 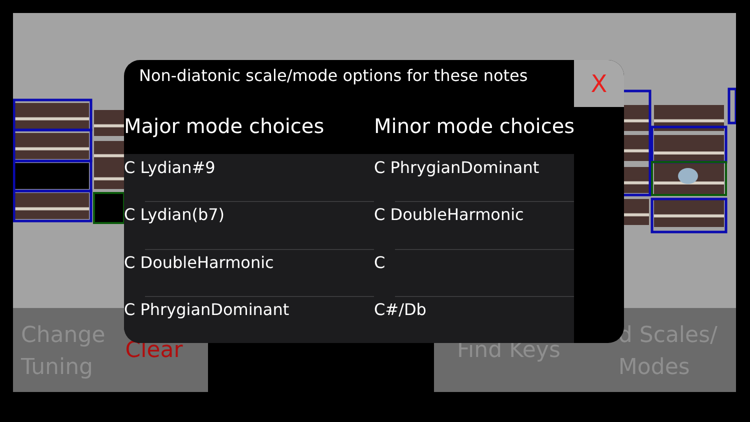 What do you see at coordinates (249, 224) in the screenshot?
I see `mode-choice-row: C Lydian(b7)` at bounding box center [249, 224].